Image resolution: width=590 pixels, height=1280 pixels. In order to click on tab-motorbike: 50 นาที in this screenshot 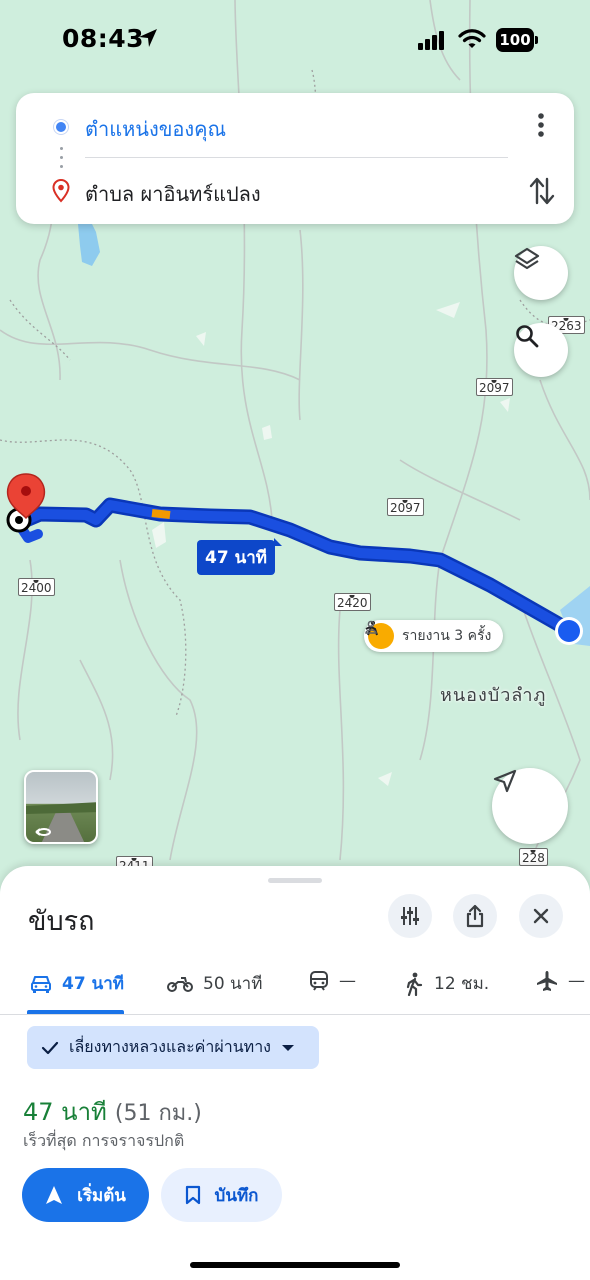, I will do `click(214, 983)`.